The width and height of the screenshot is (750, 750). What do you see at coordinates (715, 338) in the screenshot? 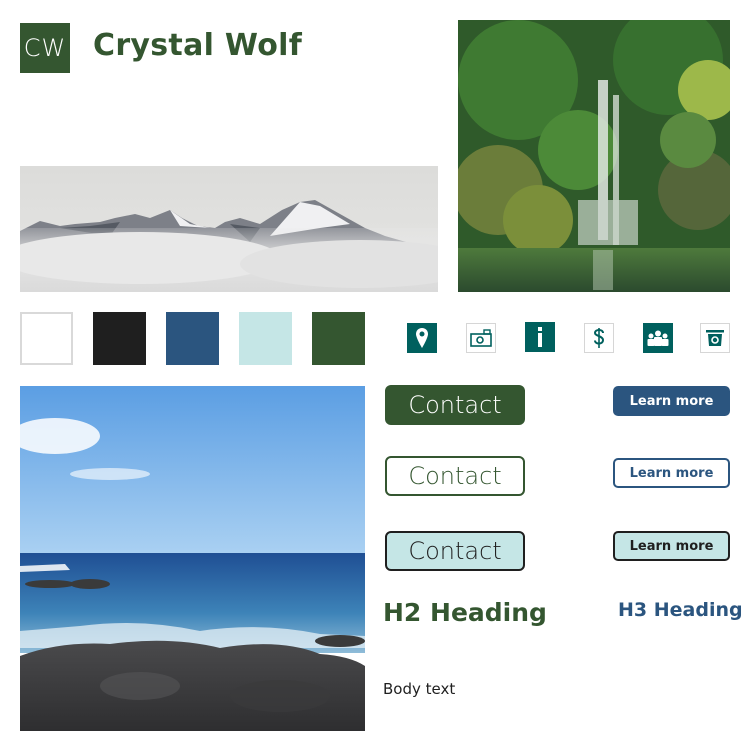
I see `register-icon` at bounding box center [715, 338].